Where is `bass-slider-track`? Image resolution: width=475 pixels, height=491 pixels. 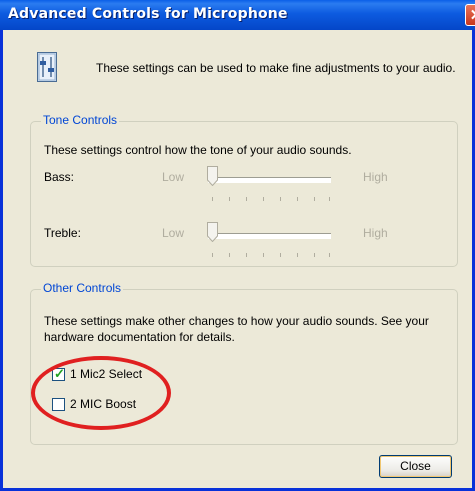
bass-slider-track is located at coordinates (269, 179).